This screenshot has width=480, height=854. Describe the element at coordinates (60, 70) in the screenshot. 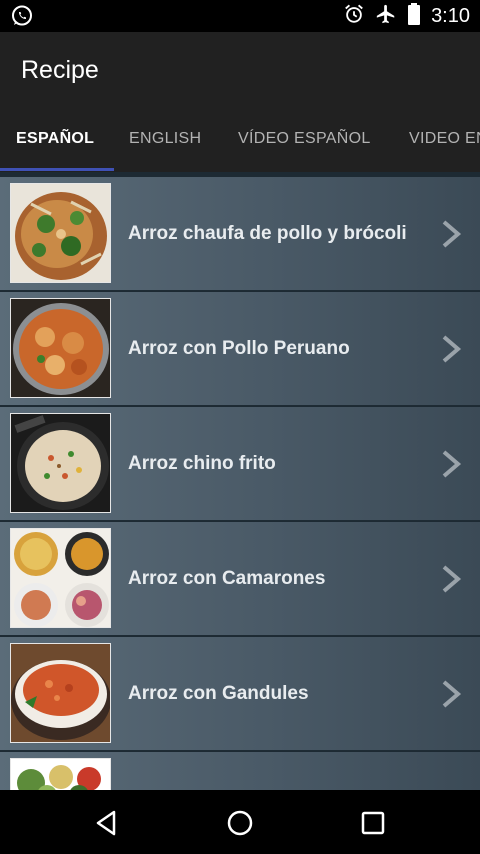

I see `page-title: Recipe` at that location.